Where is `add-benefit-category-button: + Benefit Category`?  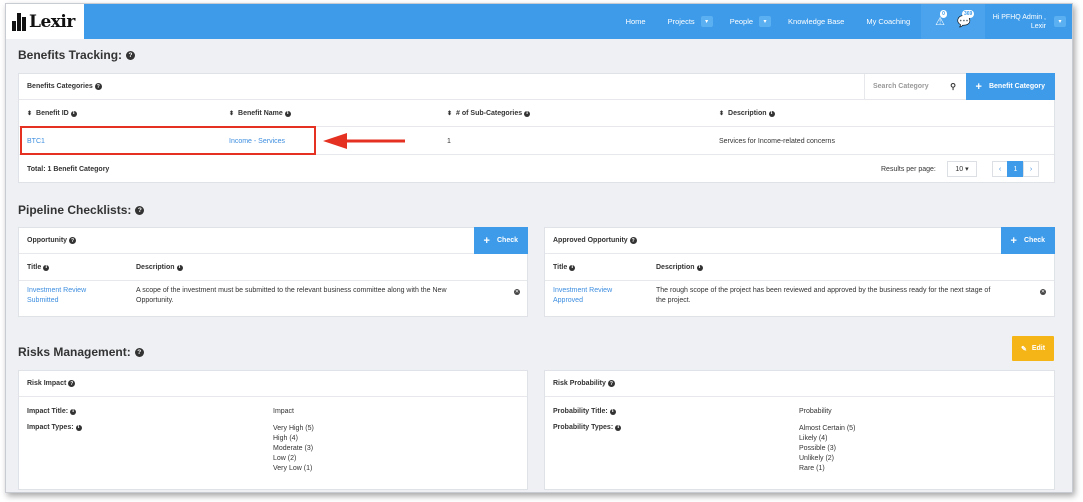
add-benefit-category-button: + Benefit Category is located at coordinates (1010, 86).